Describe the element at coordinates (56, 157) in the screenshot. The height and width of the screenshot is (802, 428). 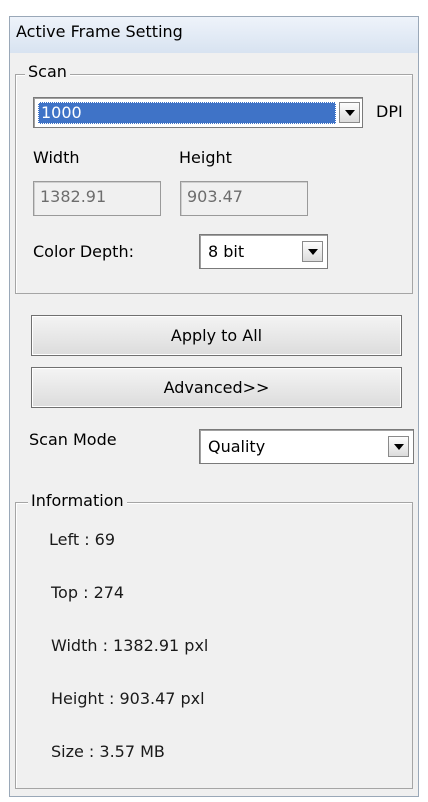
I see `width-label: Width` at that location.